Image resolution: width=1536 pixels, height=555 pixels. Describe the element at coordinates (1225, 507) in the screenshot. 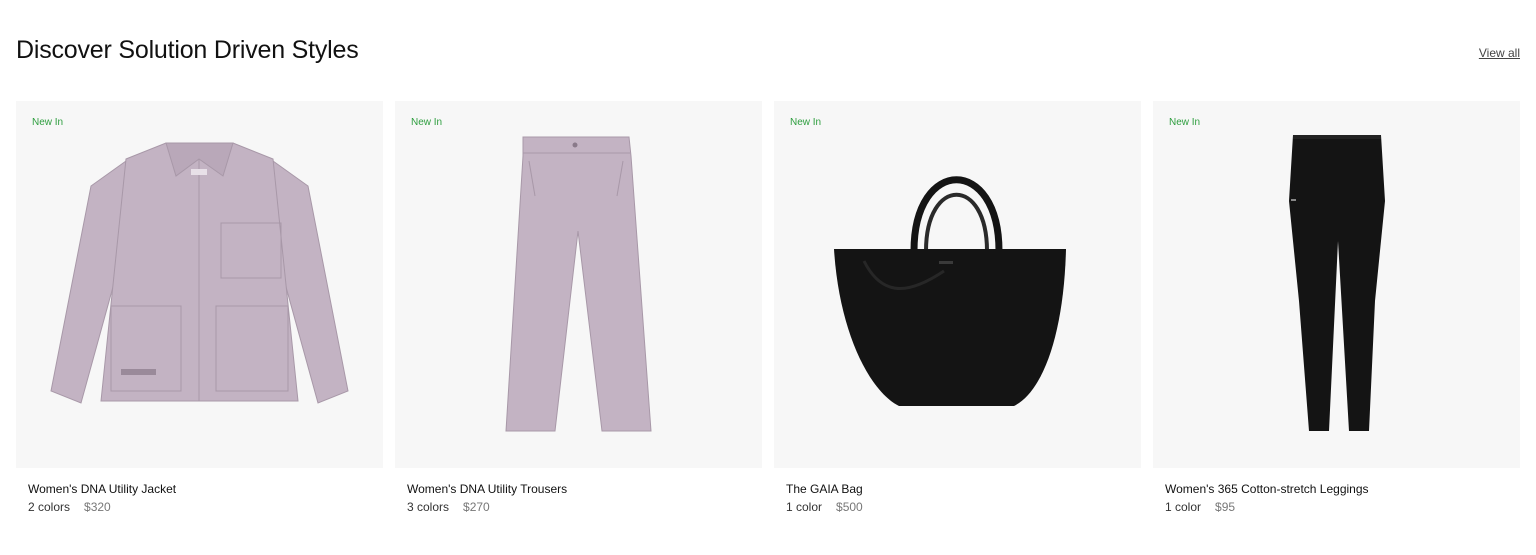

I see `product-price: $95` at that location.